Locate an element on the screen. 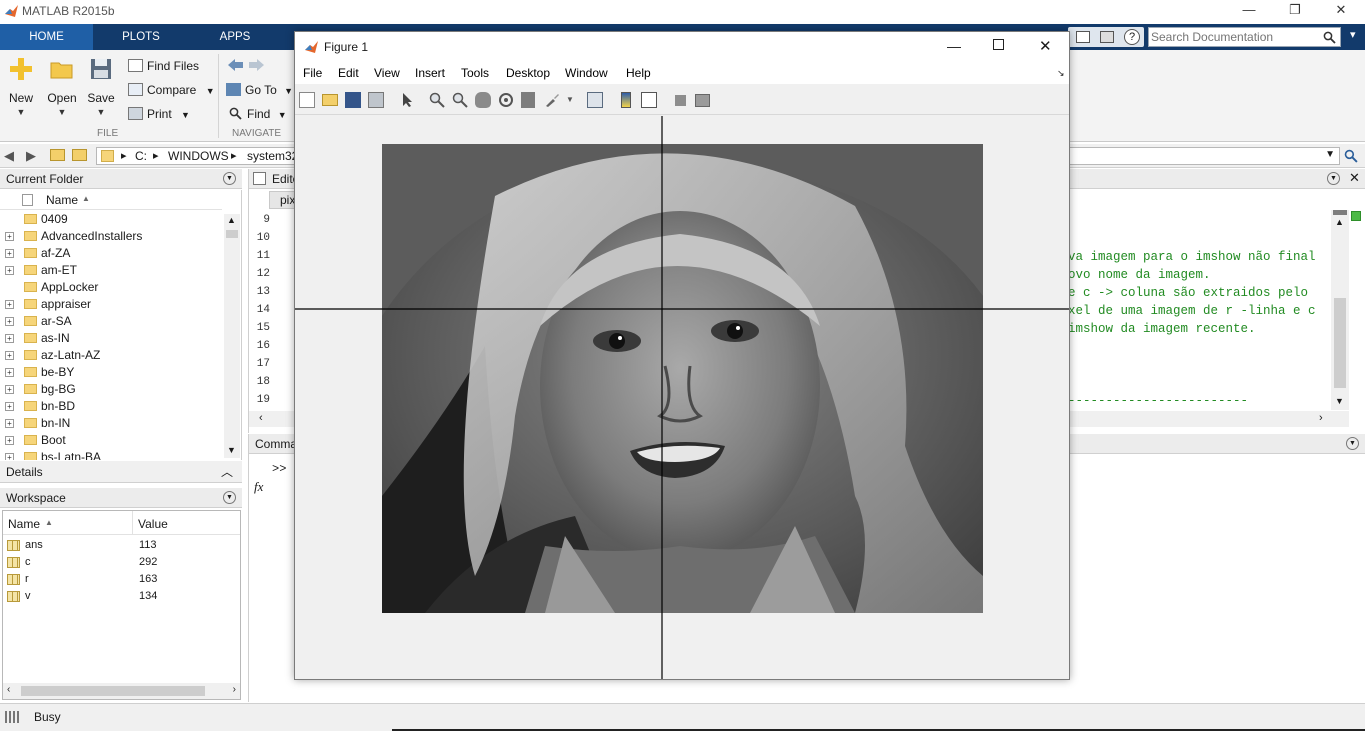 This screenshot has width=1365, height=731. find-files-button: Find Files is located at coordinates (163, 66).